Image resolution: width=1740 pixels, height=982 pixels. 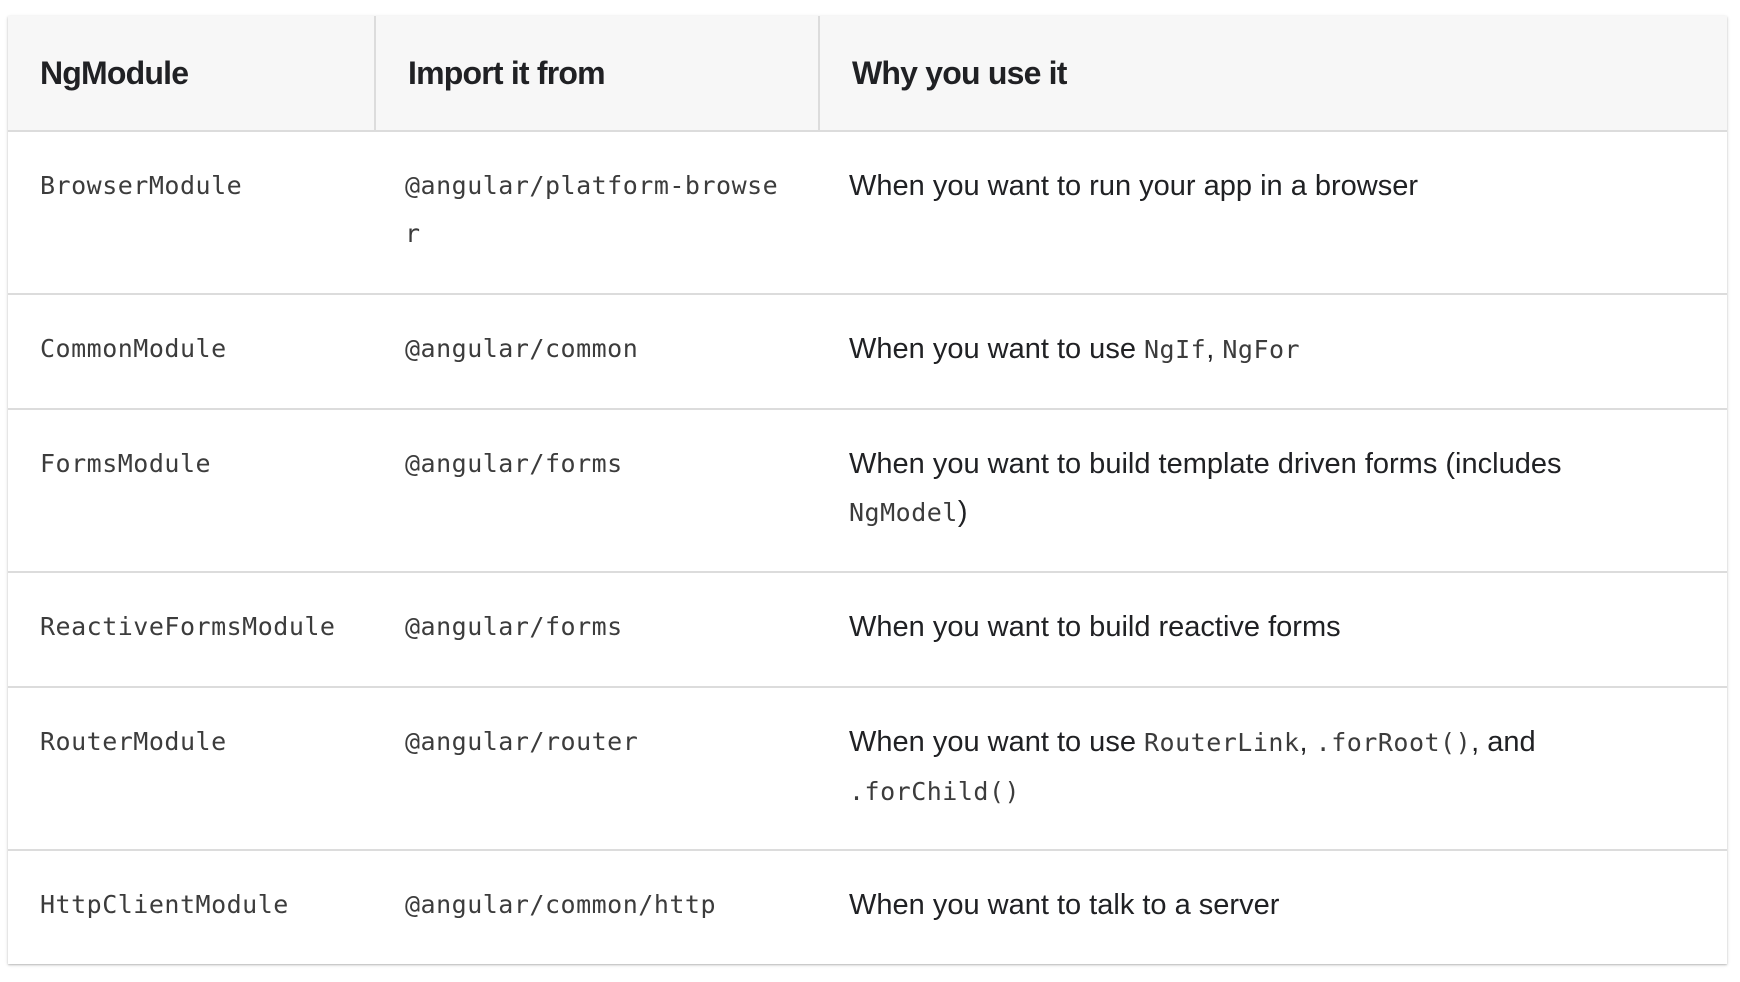 I want to click on inline-code: .forRoot(), so click(x=1393, y=742).